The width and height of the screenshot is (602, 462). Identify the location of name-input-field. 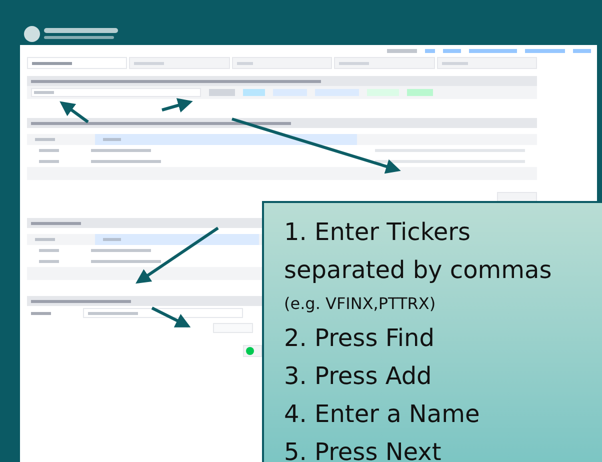
(163, 313).